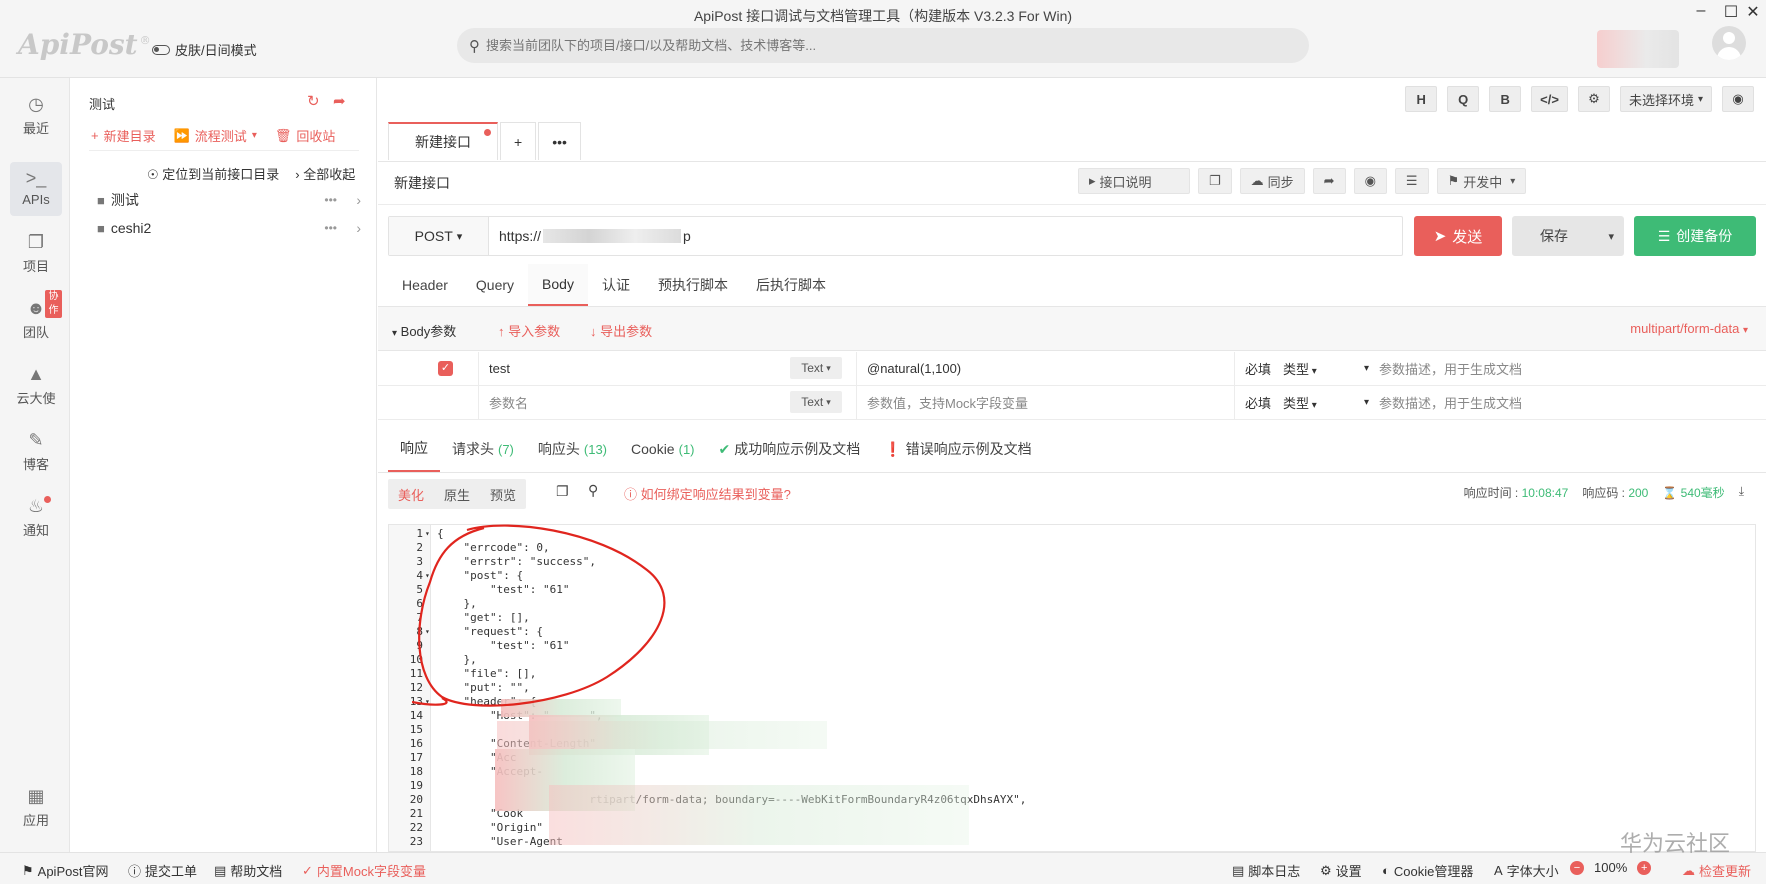 The width and height of the screenshot is (1766, 884). What do you see at coordinates (1644, 867) in the screenshot?
I see `zoom-in-icon: +` at bounding box center [1644, 867].